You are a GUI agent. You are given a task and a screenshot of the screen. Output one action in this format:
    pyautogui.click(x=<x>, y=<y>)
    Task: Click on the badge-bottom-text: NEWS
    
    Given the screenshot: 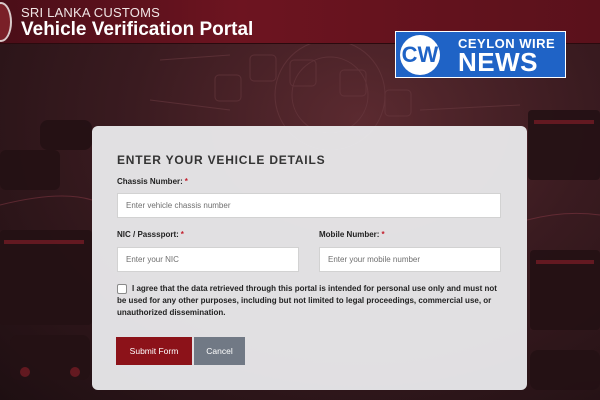 What is the action you would take?
    pyautogui.click(x=498, y=62)
    